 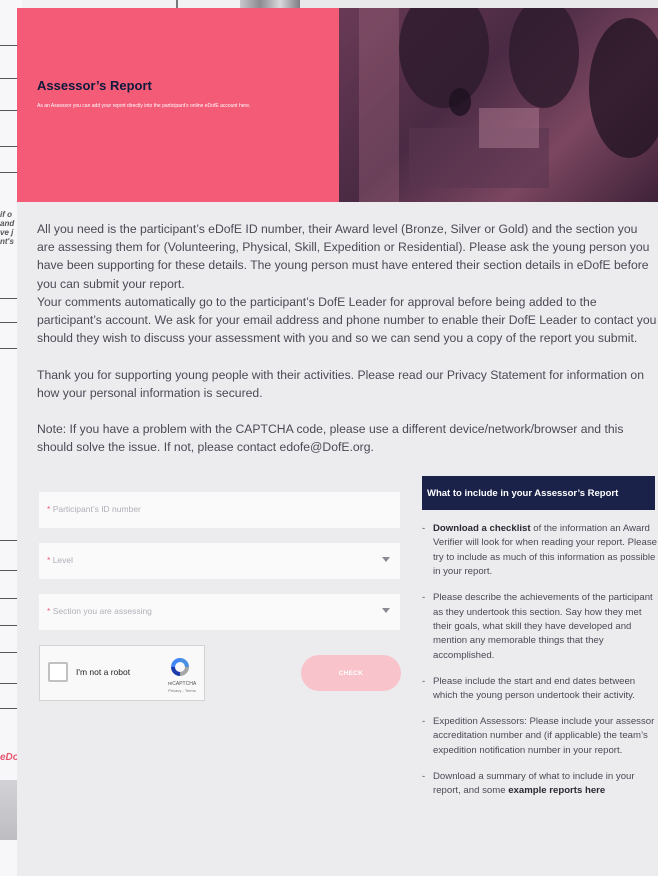 I want to click on recaptcha-label: I'm not a robot, so click(x=103, y=672).